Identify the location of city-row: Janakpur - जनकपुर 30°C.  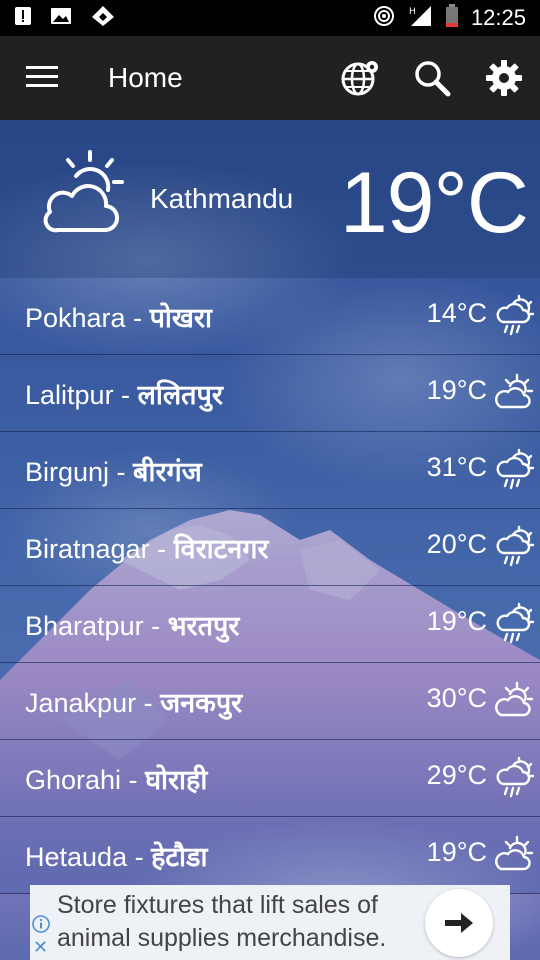
(270, 701).